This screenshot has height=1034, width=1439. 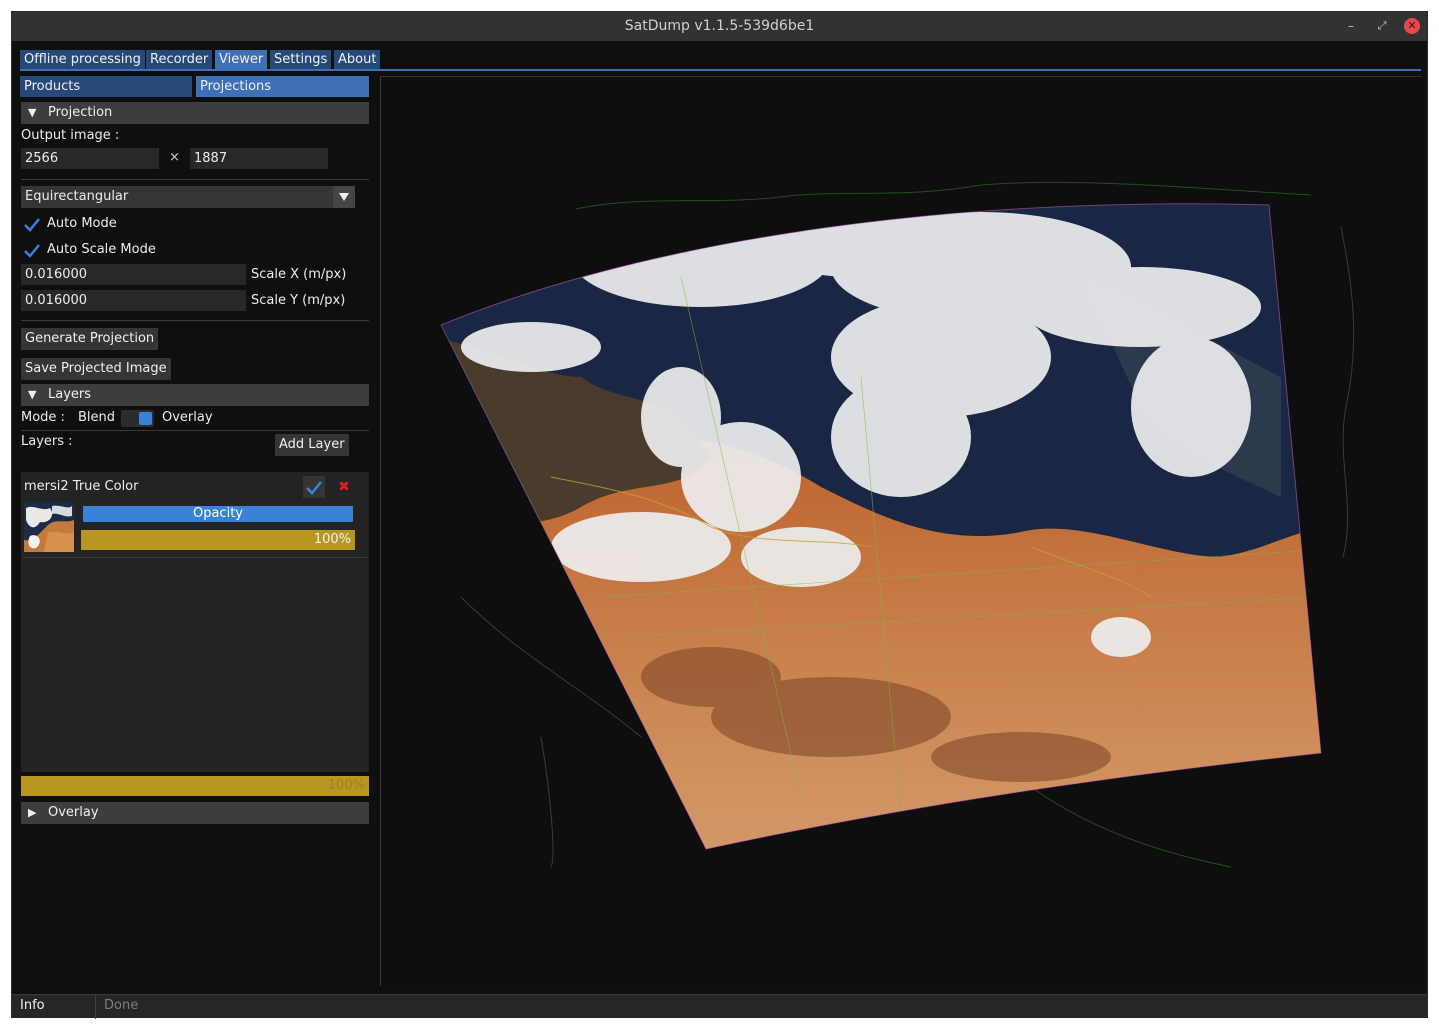 I want to click on scale-y-label: Scale Y (m/px), so click(x=298, y=300).